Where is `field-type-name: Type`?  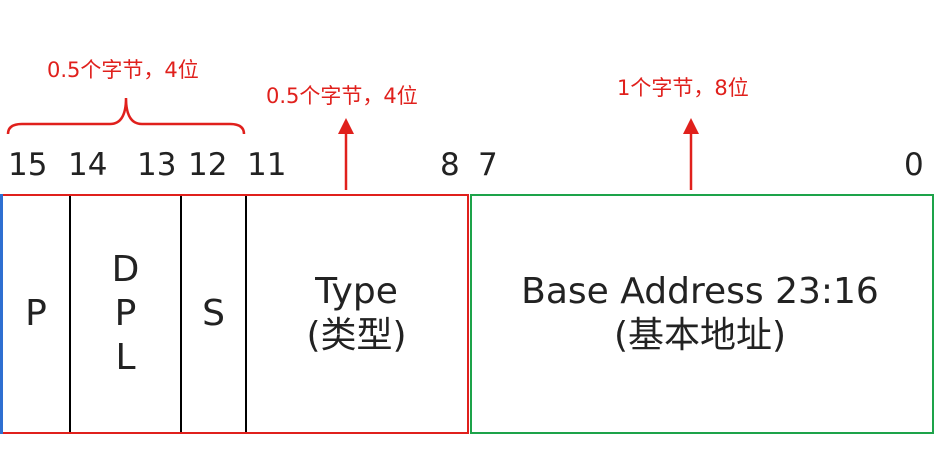 field-type-name: Type is located at coordinates (356, 291).